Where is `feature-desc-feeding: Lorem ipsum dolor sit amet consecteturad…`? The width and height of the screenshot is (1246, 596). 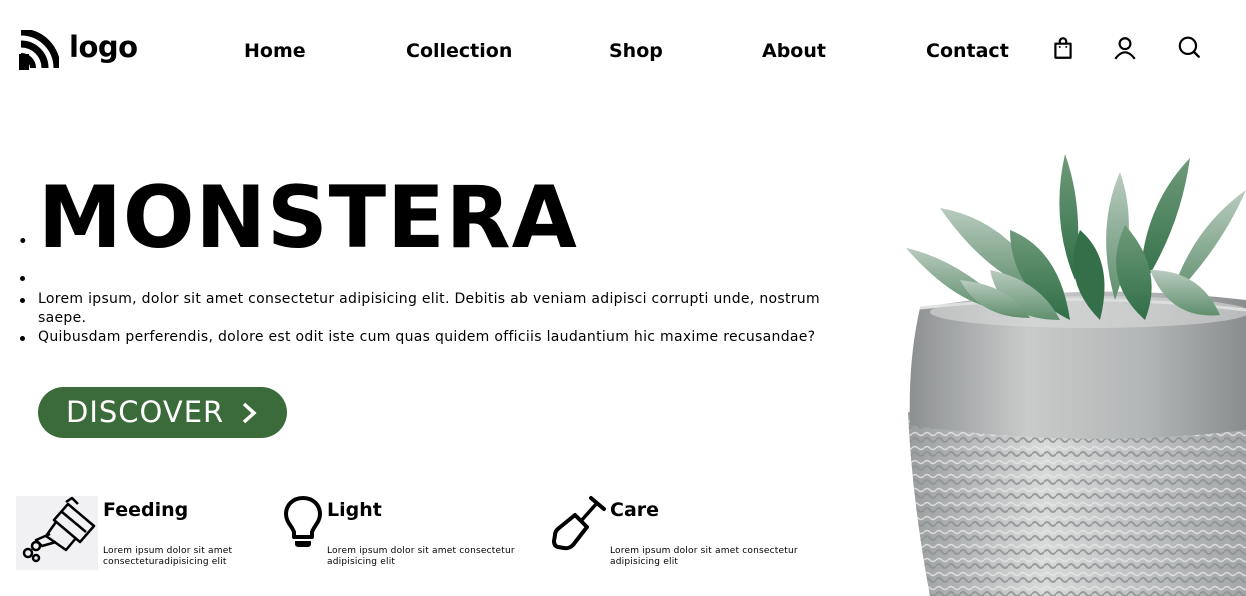
feature-desc-feeding: Lorem ipsum dolor sit amet consecteturad… is located at coordinates (167, 557).